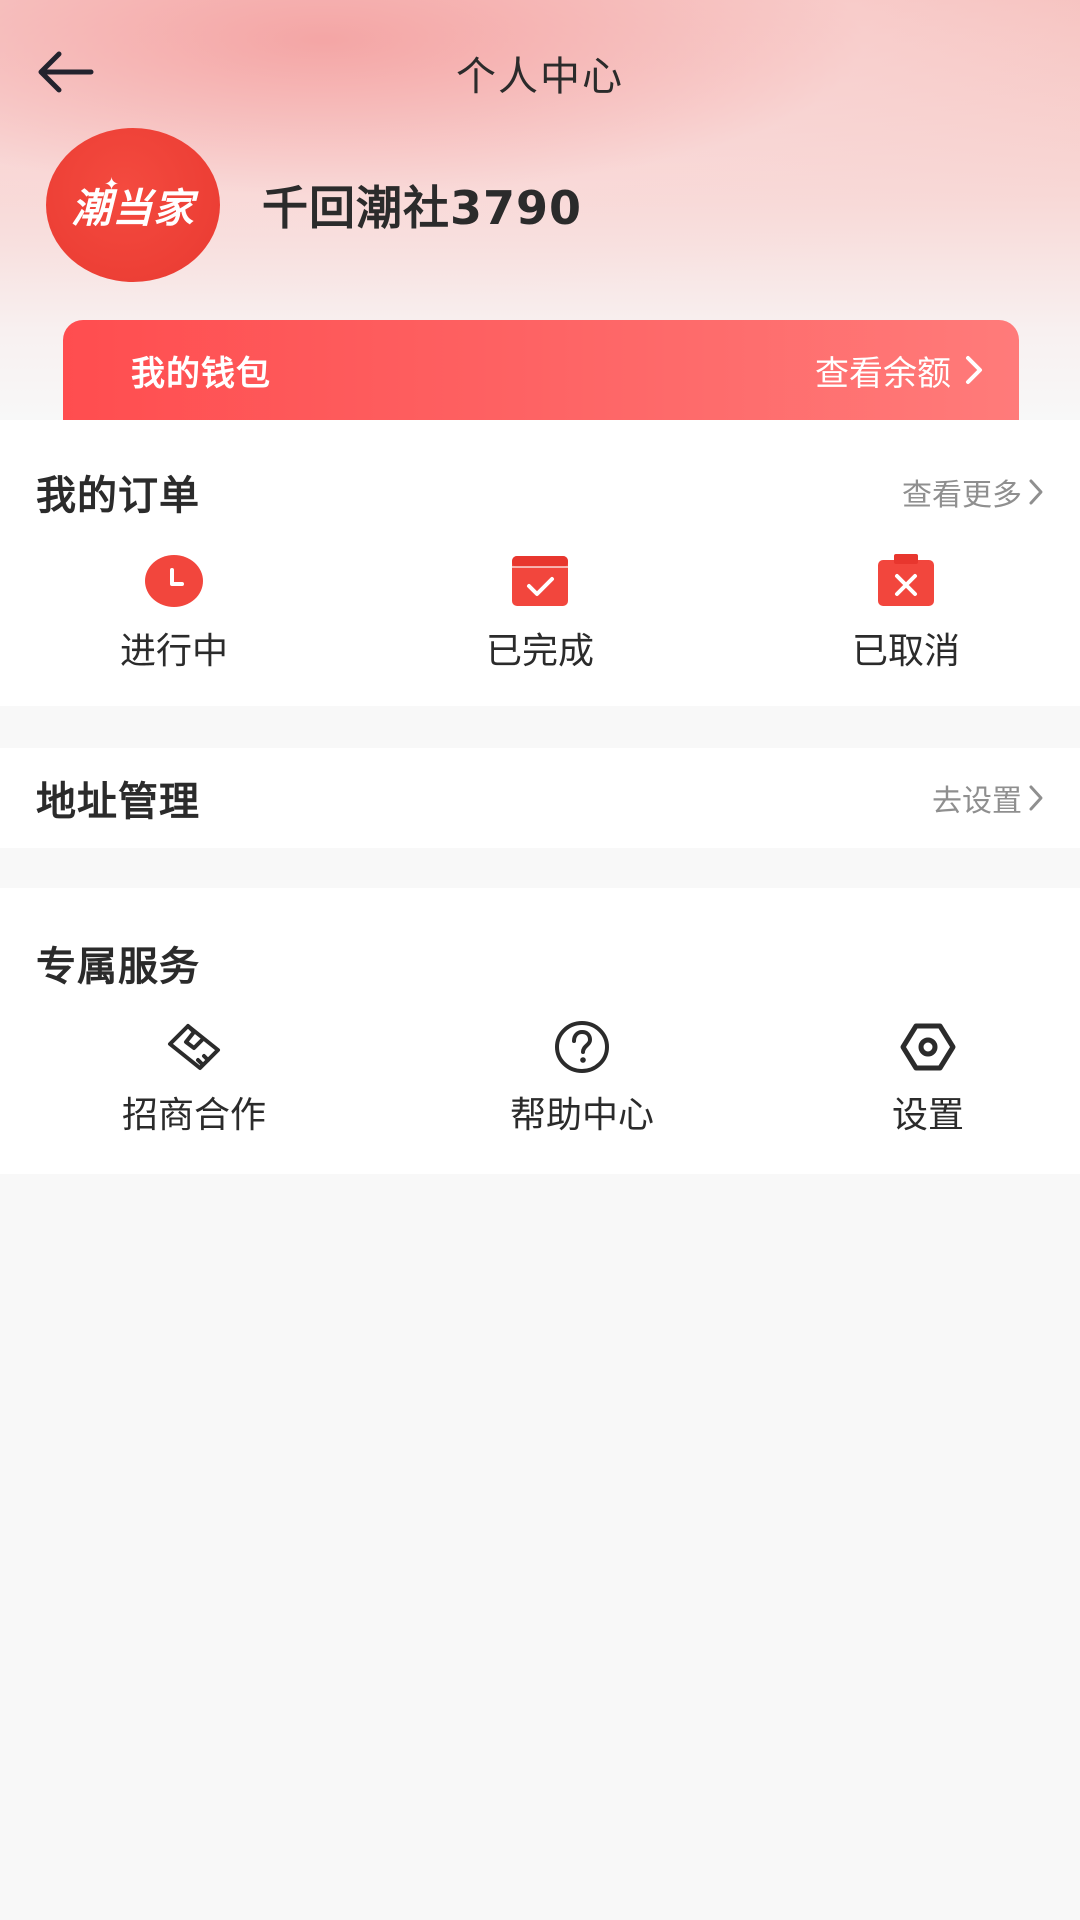 The height and width of the screenshot is (1920, 1080). Describe the element at coordinates (201, 373) in the screenshot. I see `wallet-title: 我的钱包` at that location.